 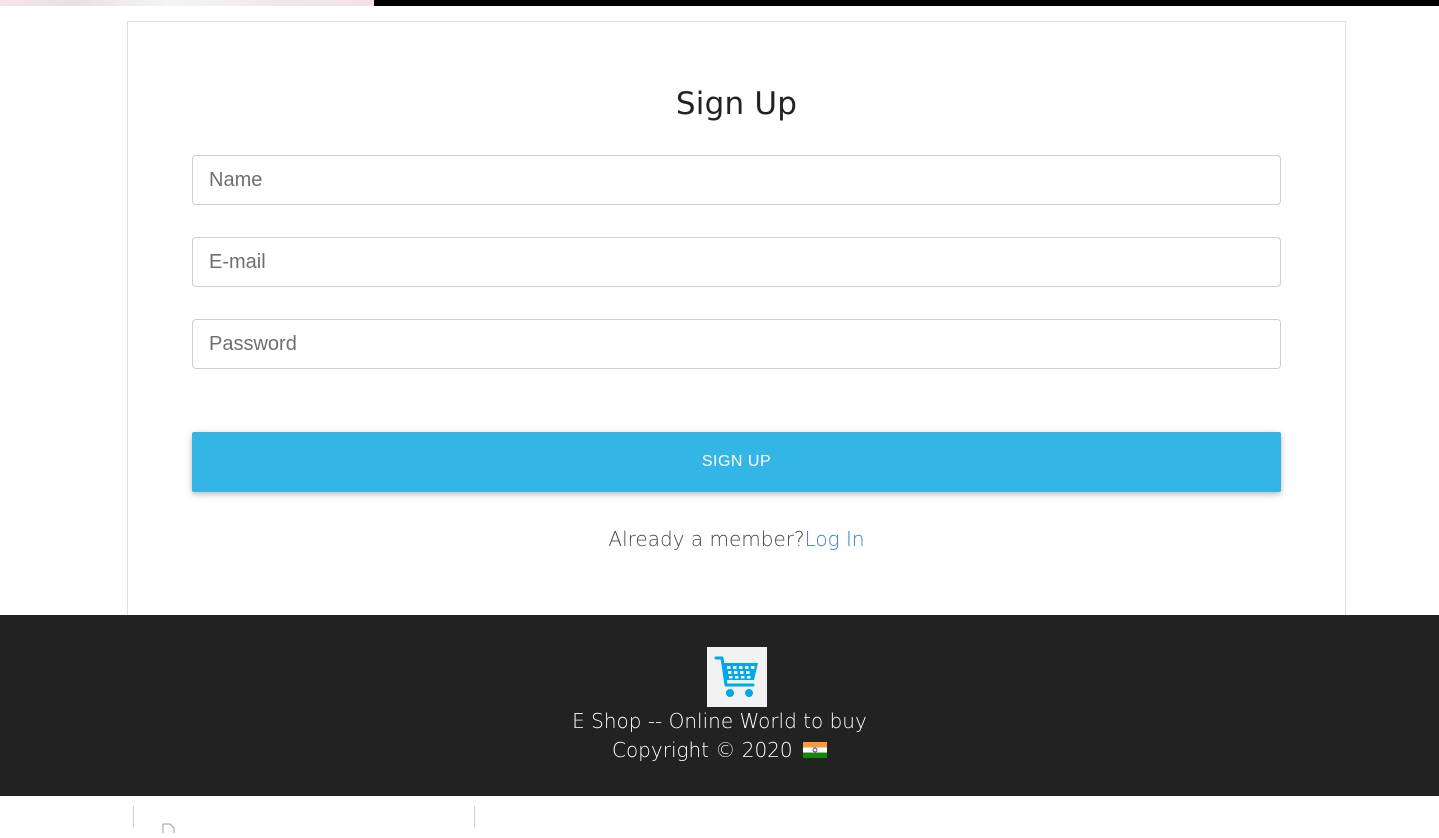 What do you see at coordinates (187, 3) in the screenshot?
I see `top-banner-image-edge` at bounding box center [187, 3].